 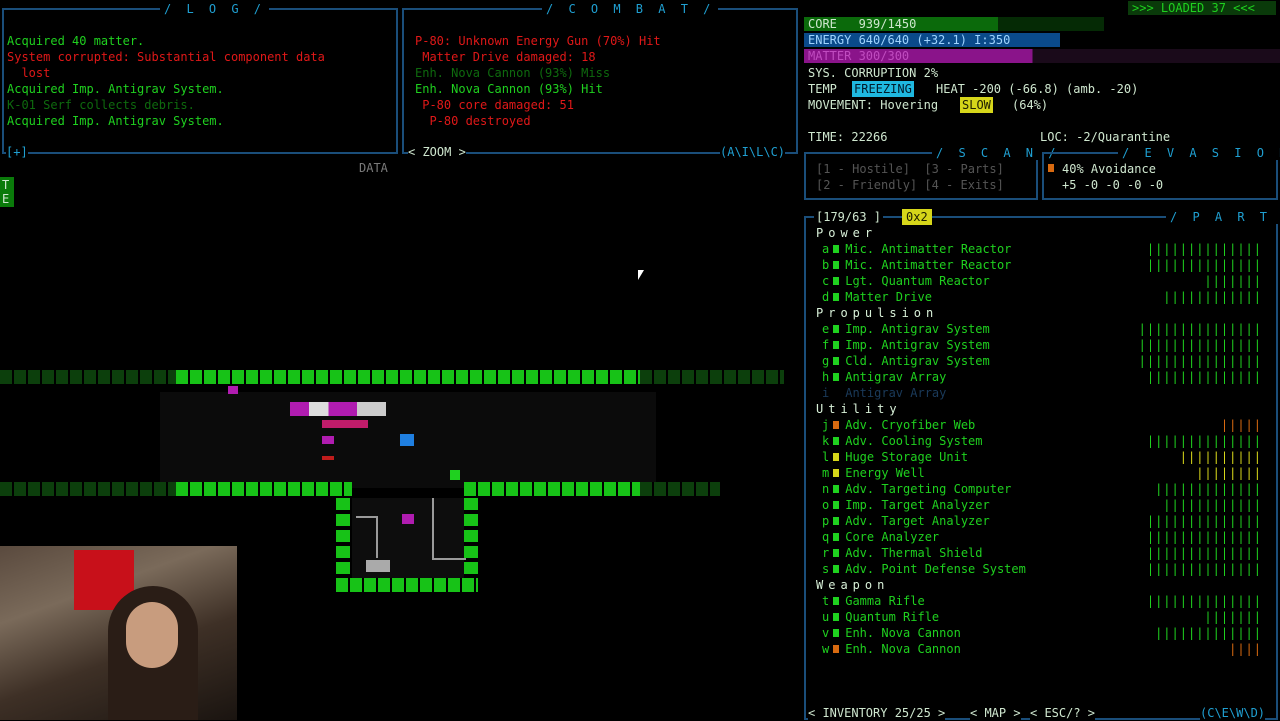 I want to click on part-slot-j: j Adv. Cryofiber Web, so click(x=898, y=425).